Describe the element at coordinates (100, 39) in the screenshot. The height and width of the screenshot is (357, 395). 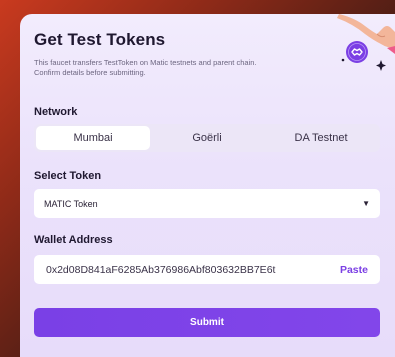
I see `page-title: Get Test Tokens` at that location.